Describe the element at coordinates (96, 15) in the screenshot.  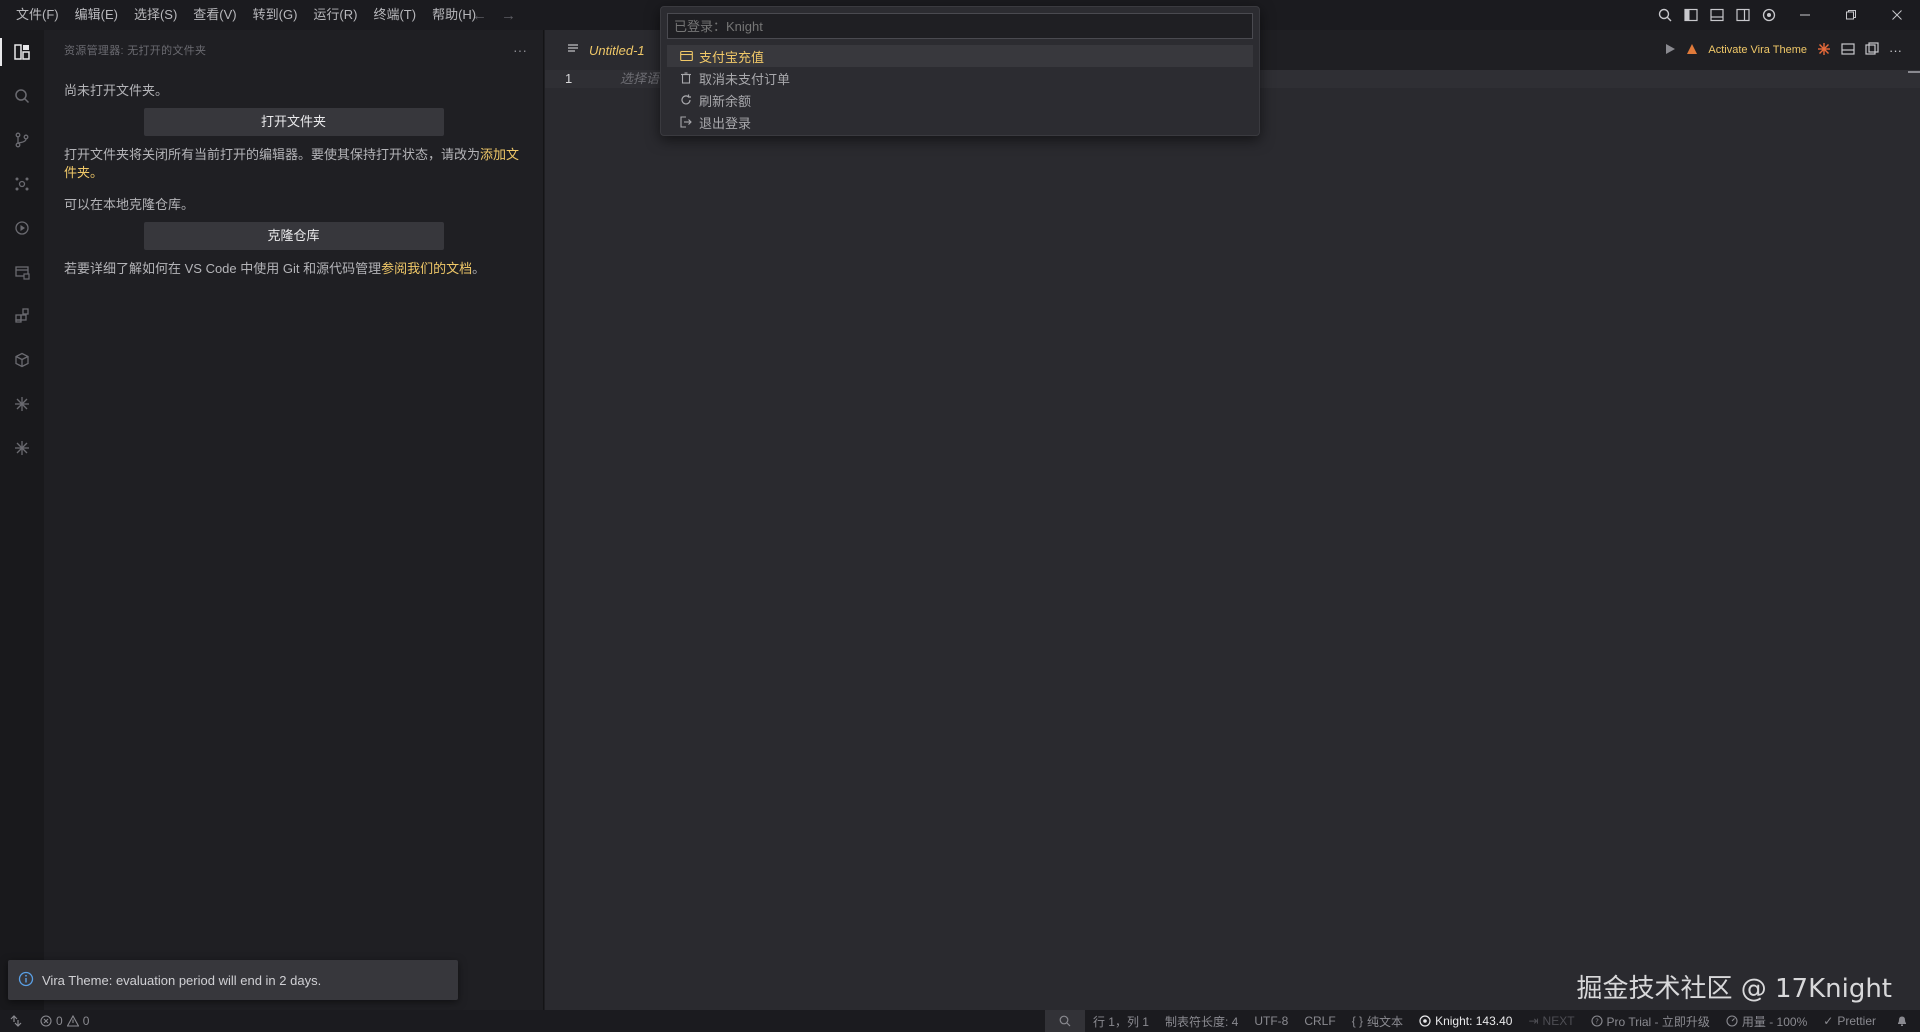
I see `menu-edit: 编辑(E)` at that location.